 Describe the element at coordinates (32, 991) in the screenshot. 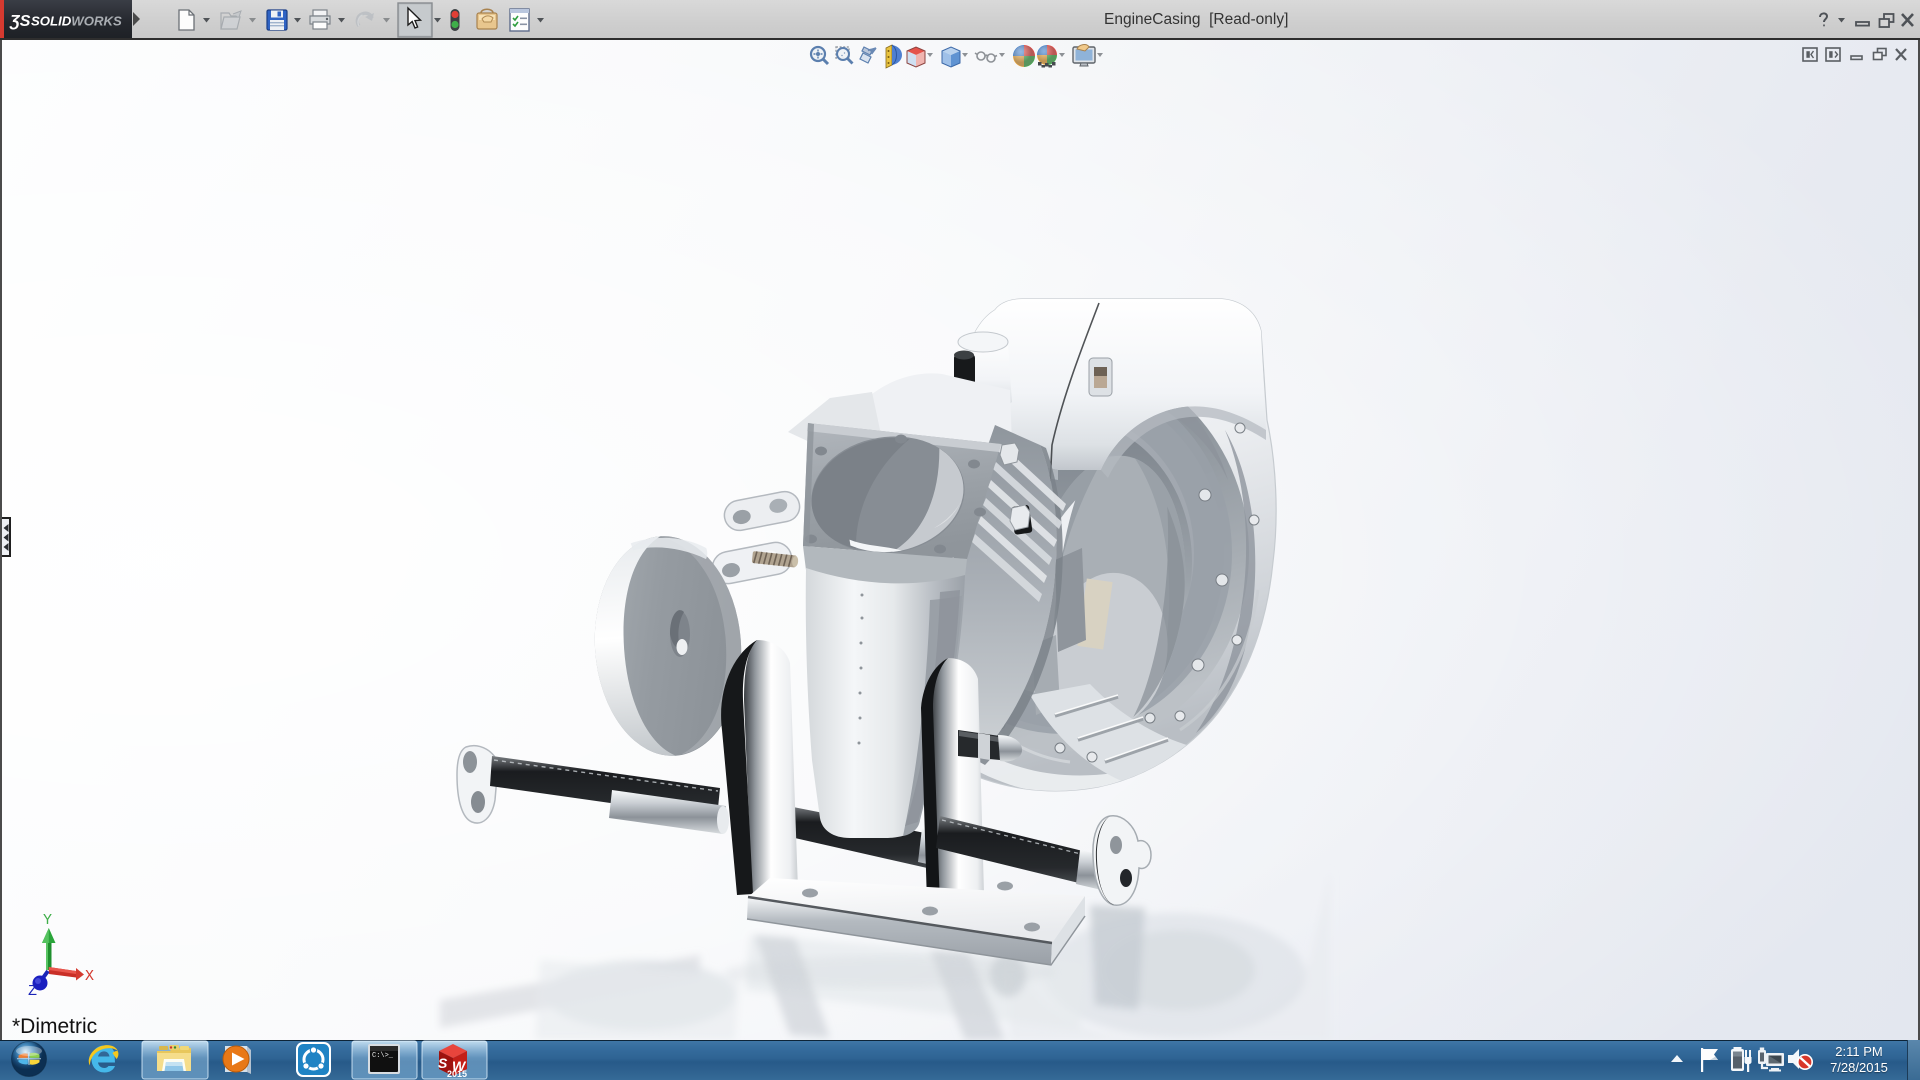

I see `svg-text: Z` at that location.